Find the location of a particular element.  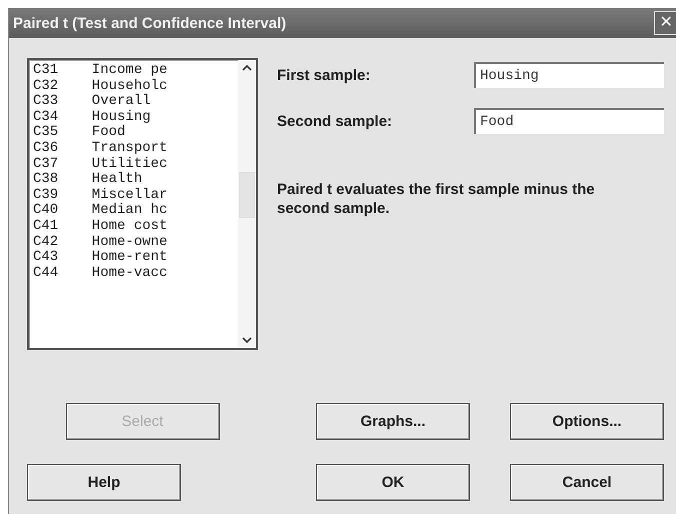

list-item: C33 Overall is located at coordinates (135, 102).